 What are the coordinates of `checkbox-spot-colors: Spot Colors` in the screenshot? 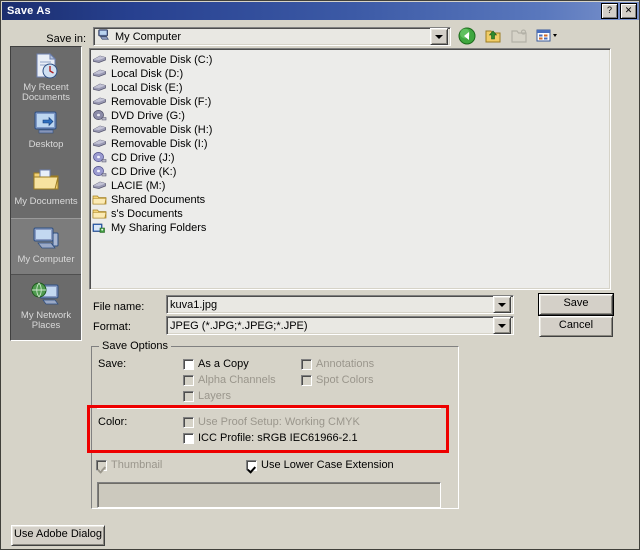 It's located at (337, 380).